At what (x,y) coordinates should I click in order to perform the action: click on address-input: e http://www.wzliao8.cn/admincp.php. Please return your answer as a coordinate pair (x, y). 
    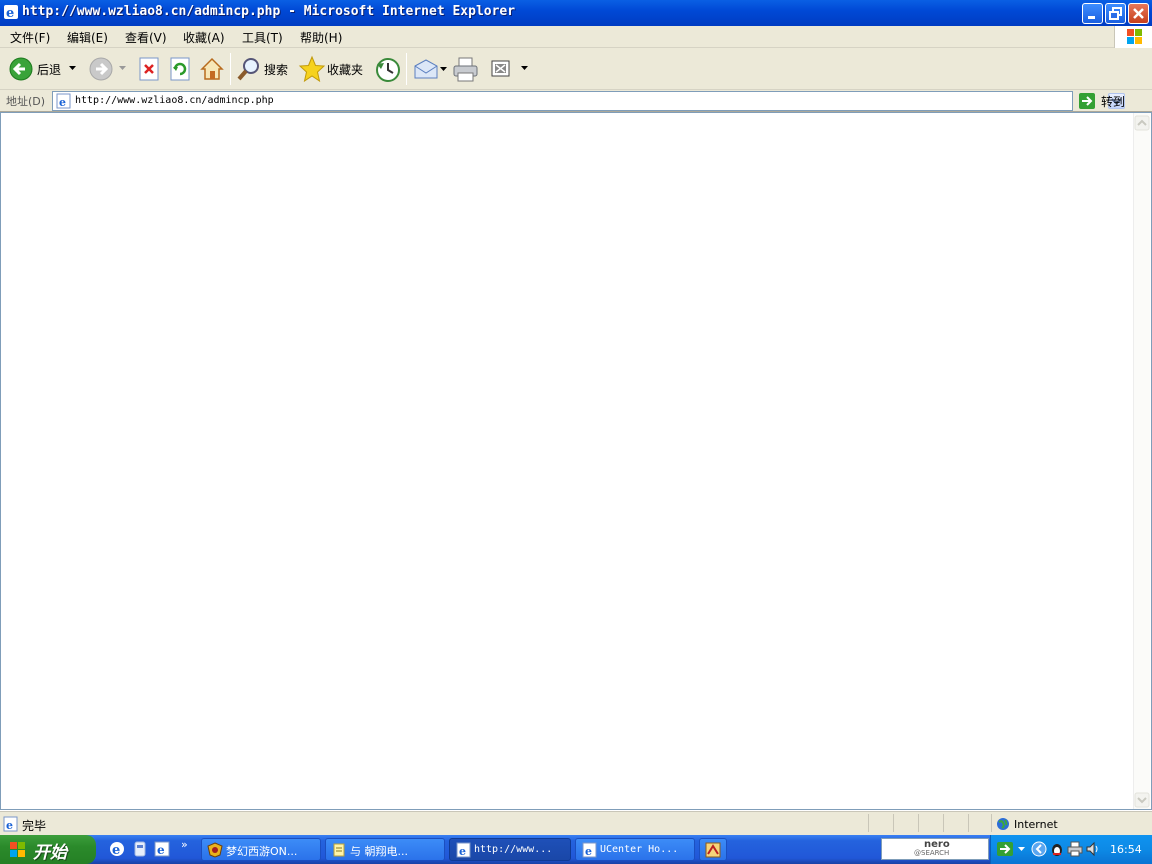
    Looking at the image, I should click on (588, 101).